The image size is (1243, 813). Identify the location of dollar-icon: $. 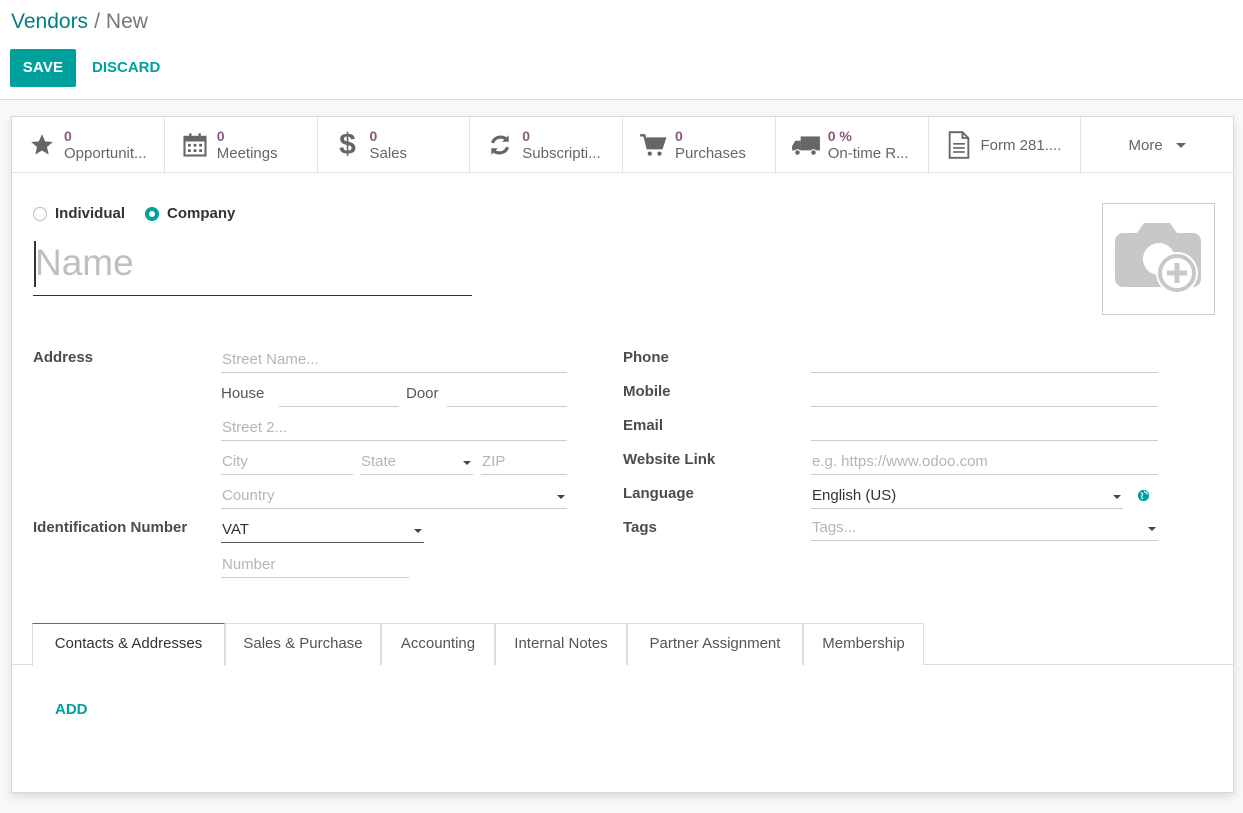
(347, 144).